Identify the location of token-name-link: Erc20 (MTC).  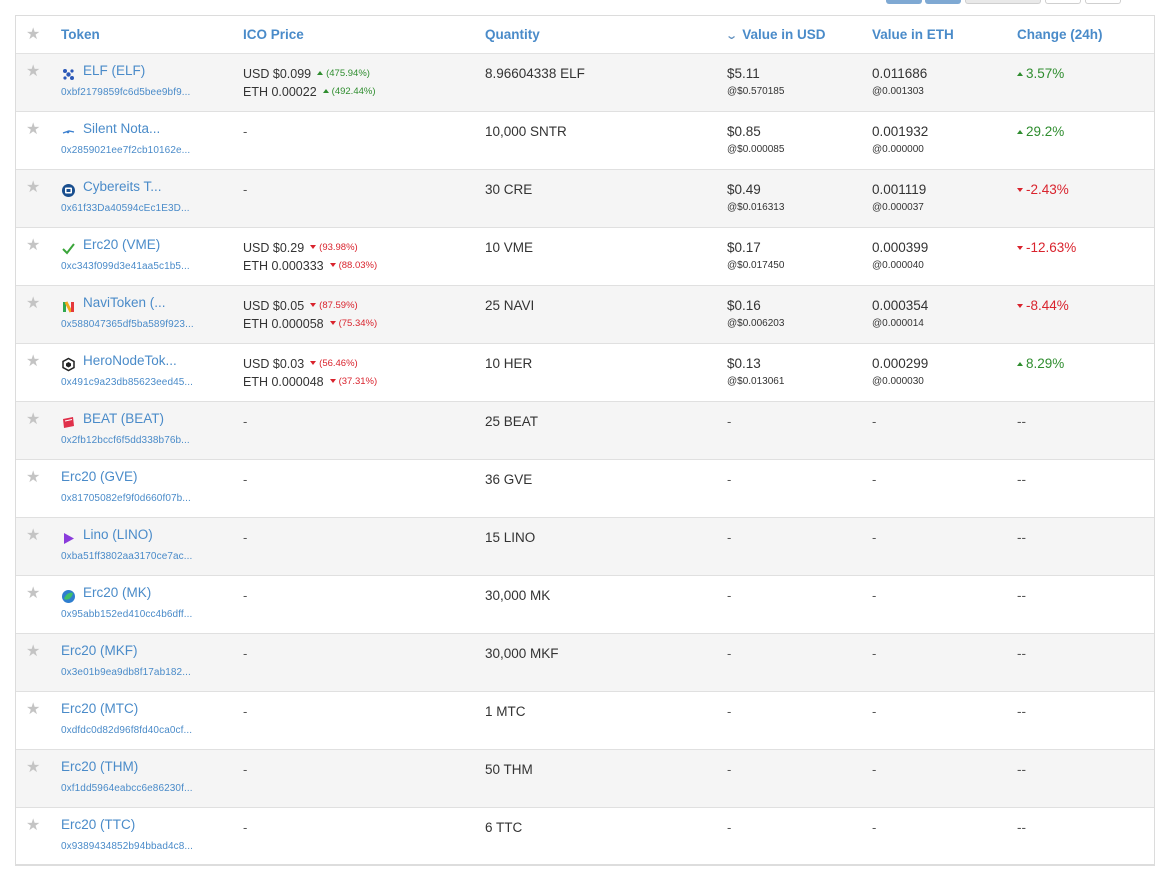
(99, 708).